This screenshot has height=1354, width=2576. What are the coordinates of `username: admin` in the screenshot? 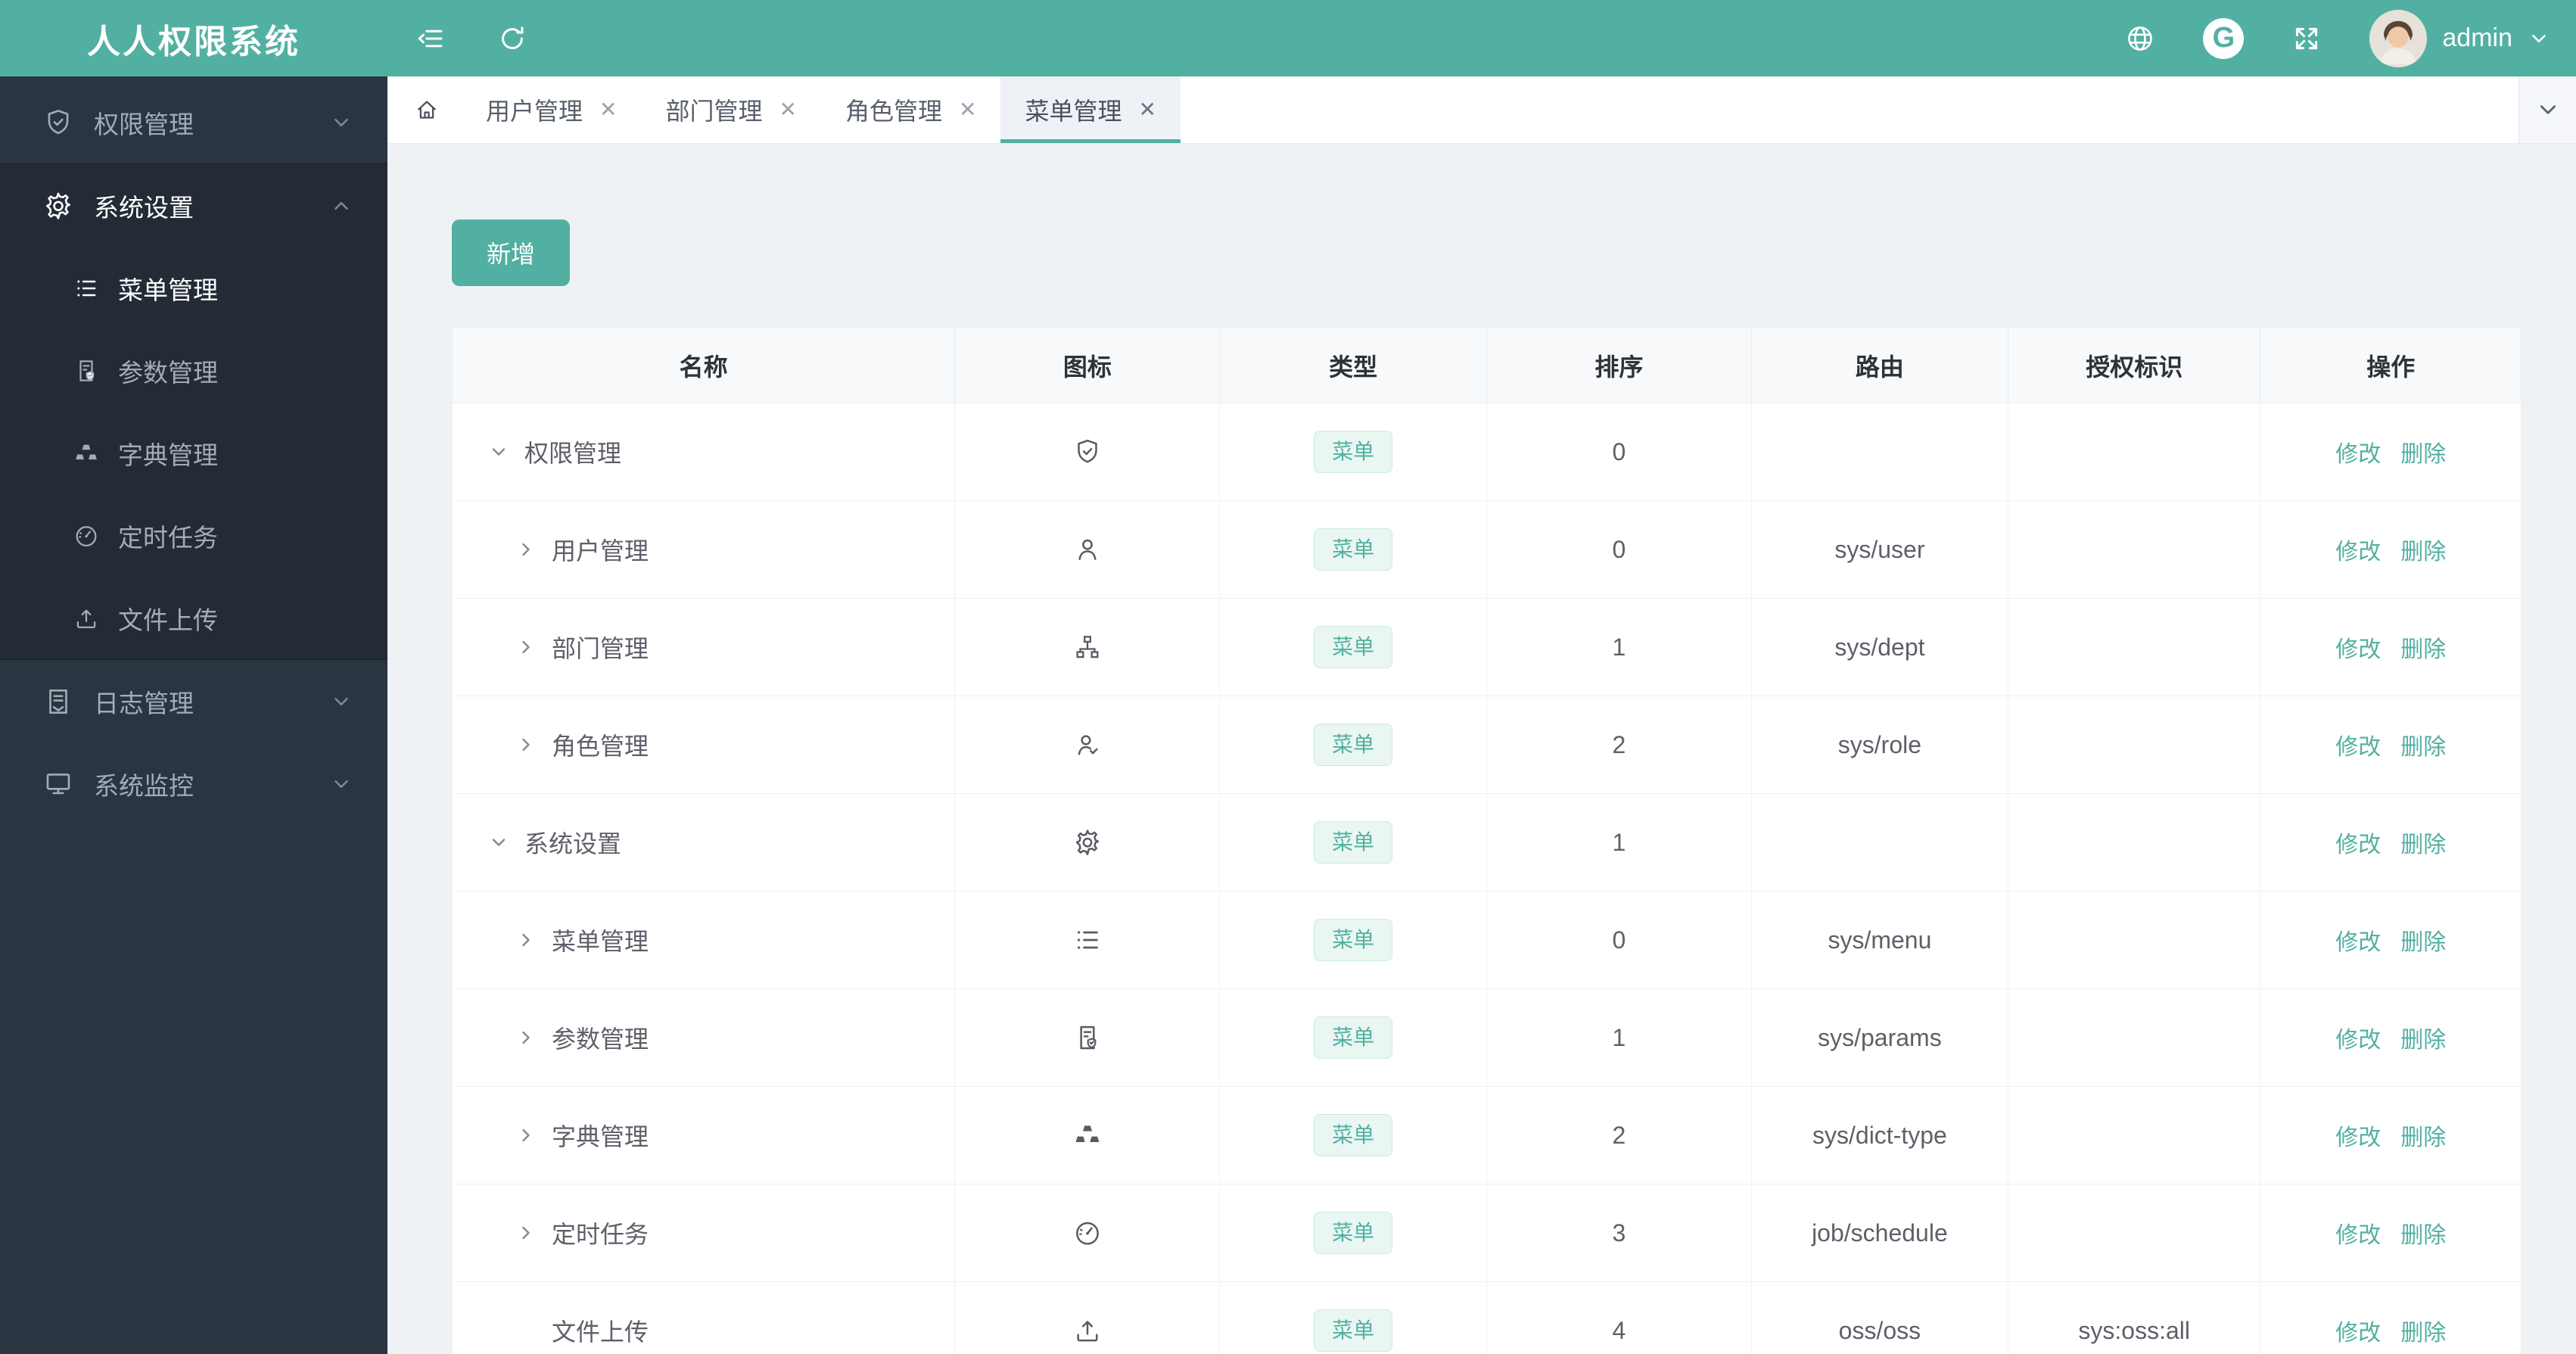 It's located at (2477, 37).